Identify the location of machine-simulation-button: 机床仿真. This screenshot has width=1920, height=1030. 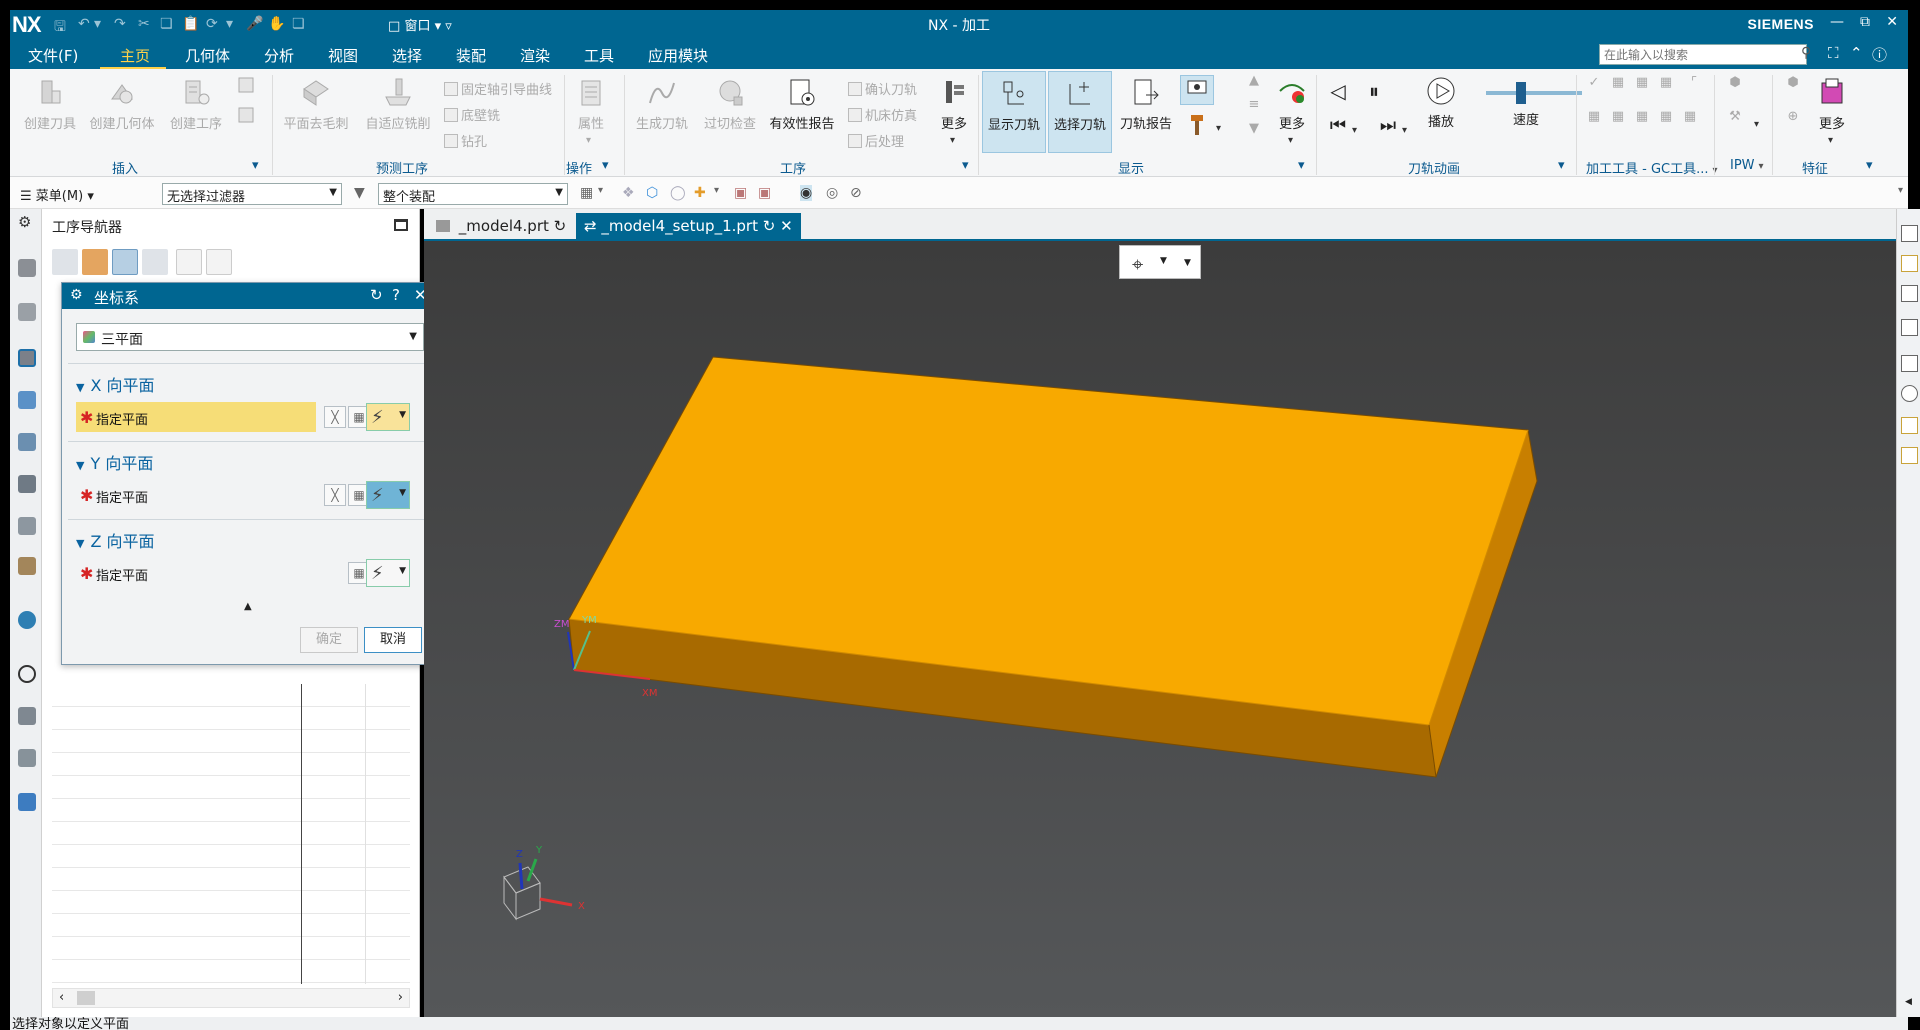
(882, 114).